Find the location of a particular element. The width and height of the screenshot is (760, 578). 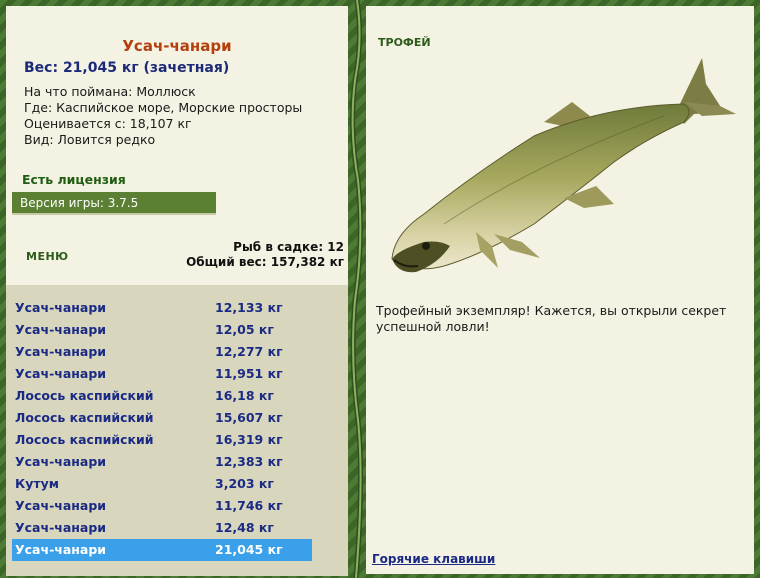

catch-fish-weight: 12,133 кг is located at coordinates (249, 307).